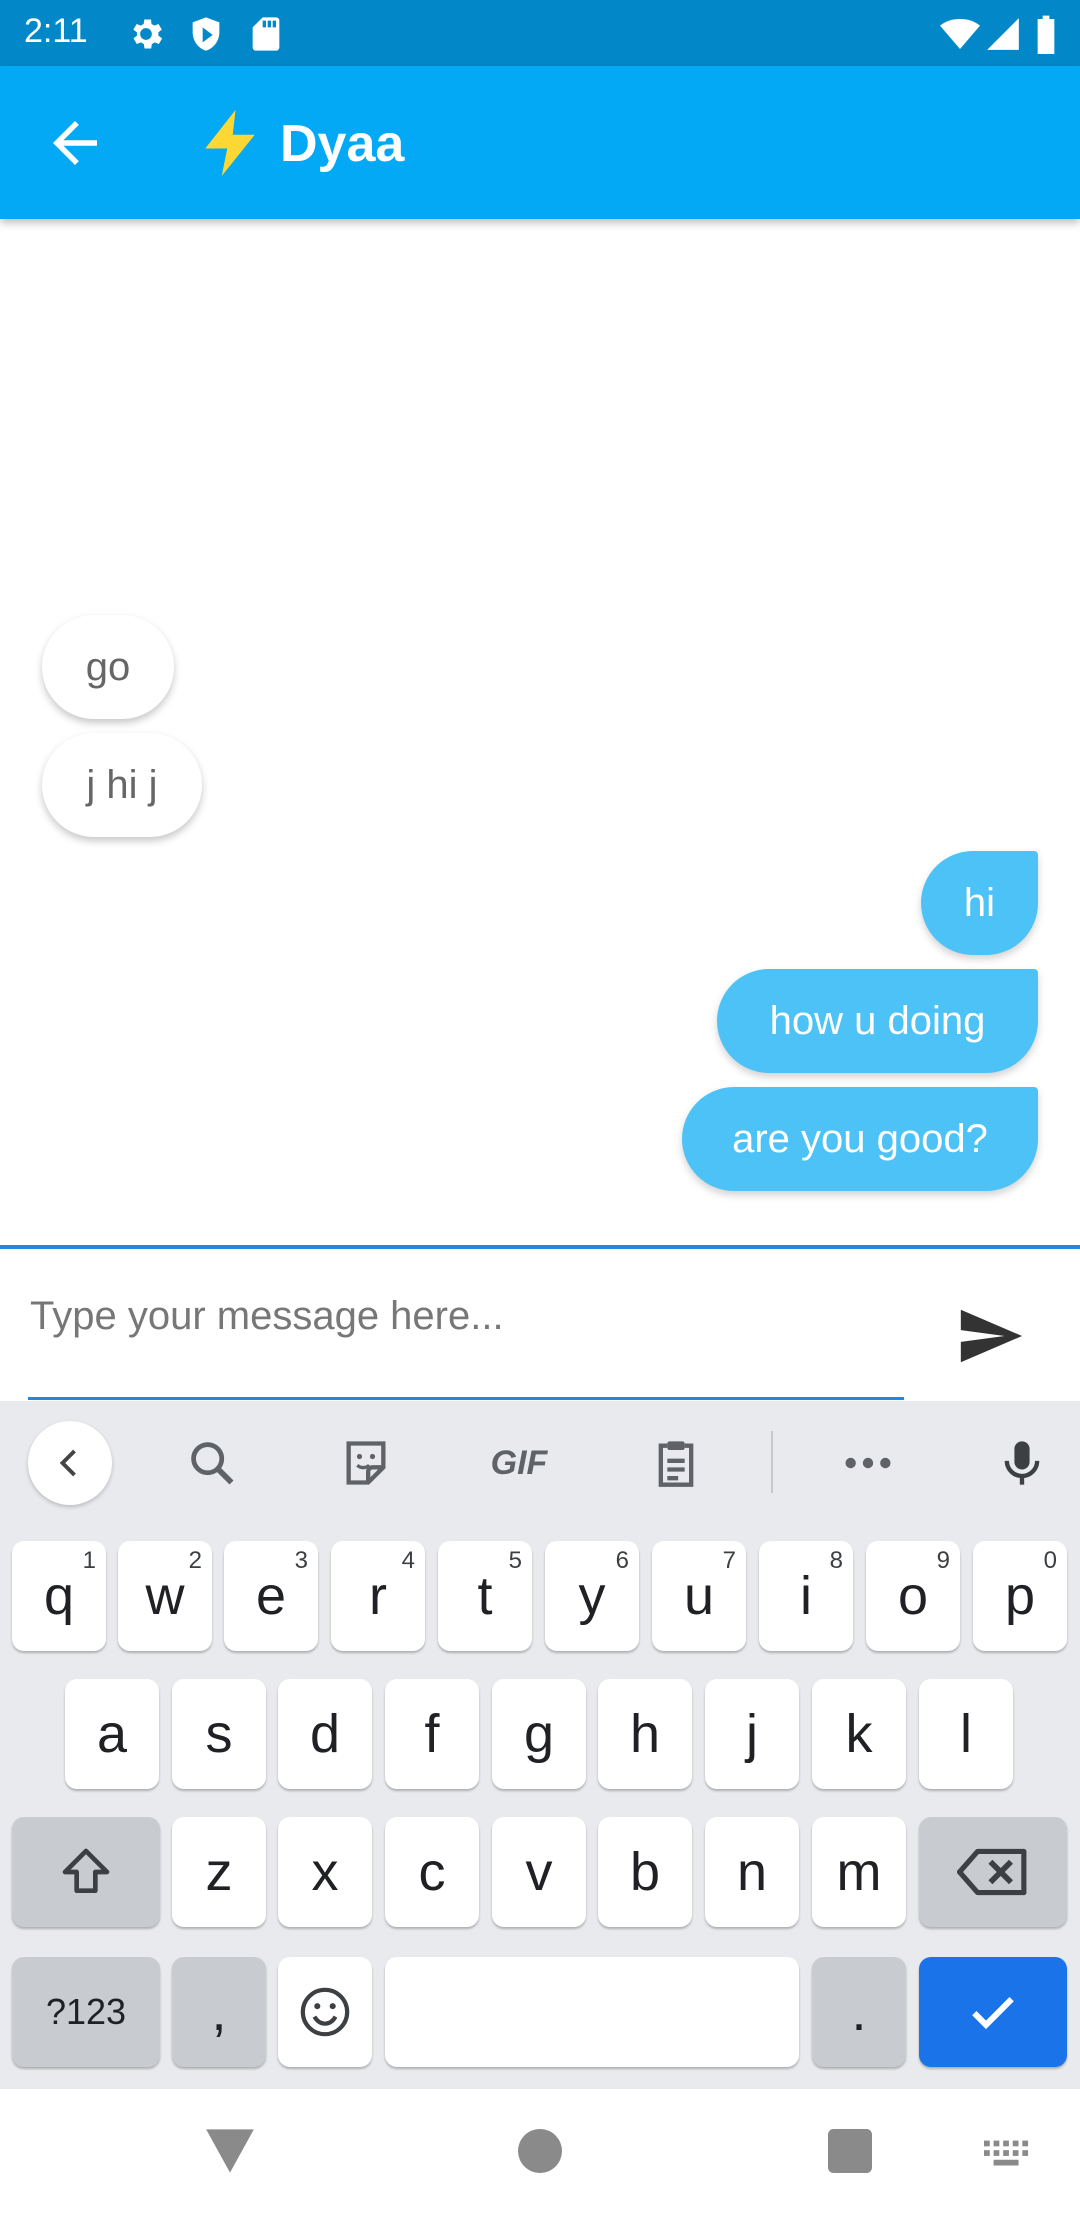 The image size is (1080, 2220). I want to click on key-b: b, so click(645, 1872).